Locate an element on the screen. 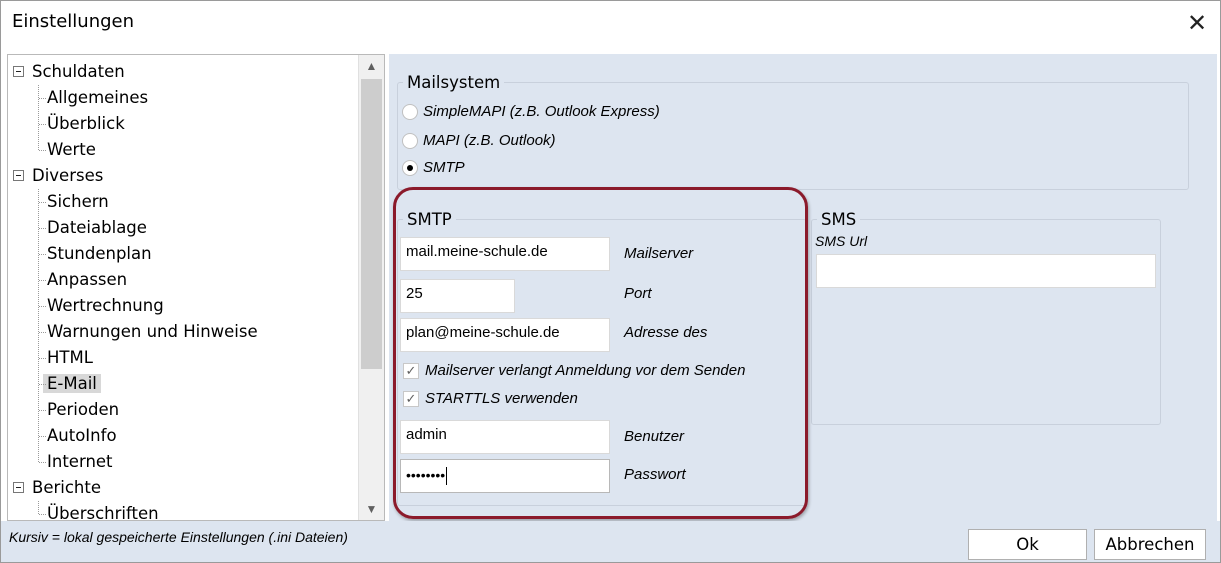  dialog-title: Einstellungen is located at coordinates (73, 21).